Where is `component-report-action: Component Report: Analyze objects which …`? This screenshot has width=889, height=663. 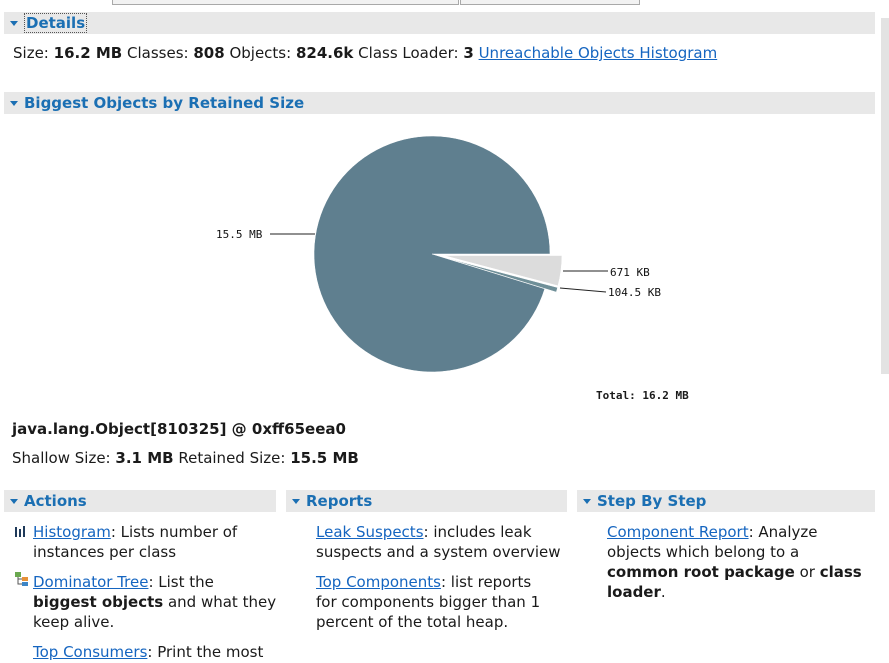 component-report-action: Component Report: Analyze objects which … is located at coordinates (734, 562).